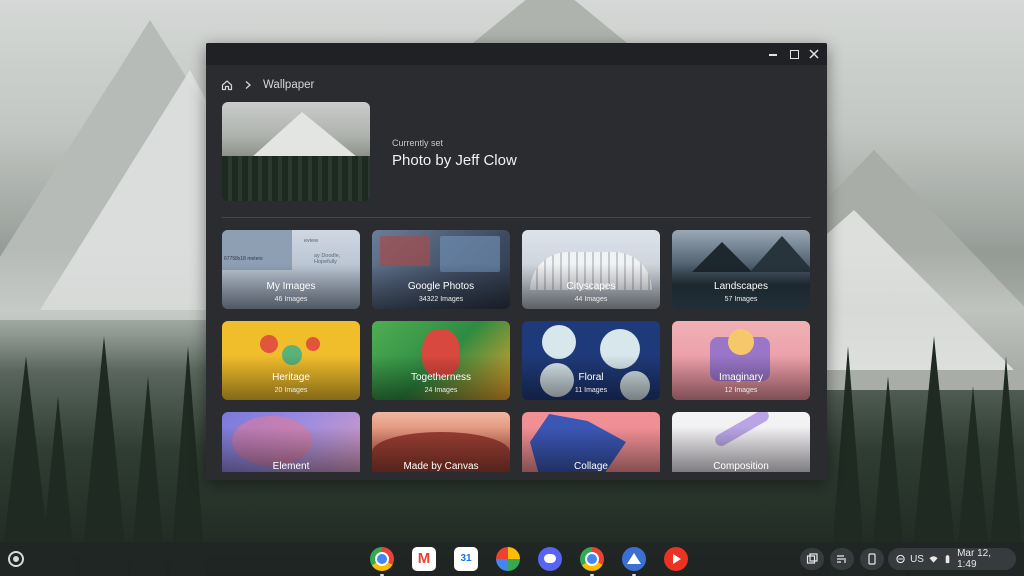  What do you see at coordinates (508, 559) in the screenshot?
I see `photos-icon` at bounding box center [508, 559].